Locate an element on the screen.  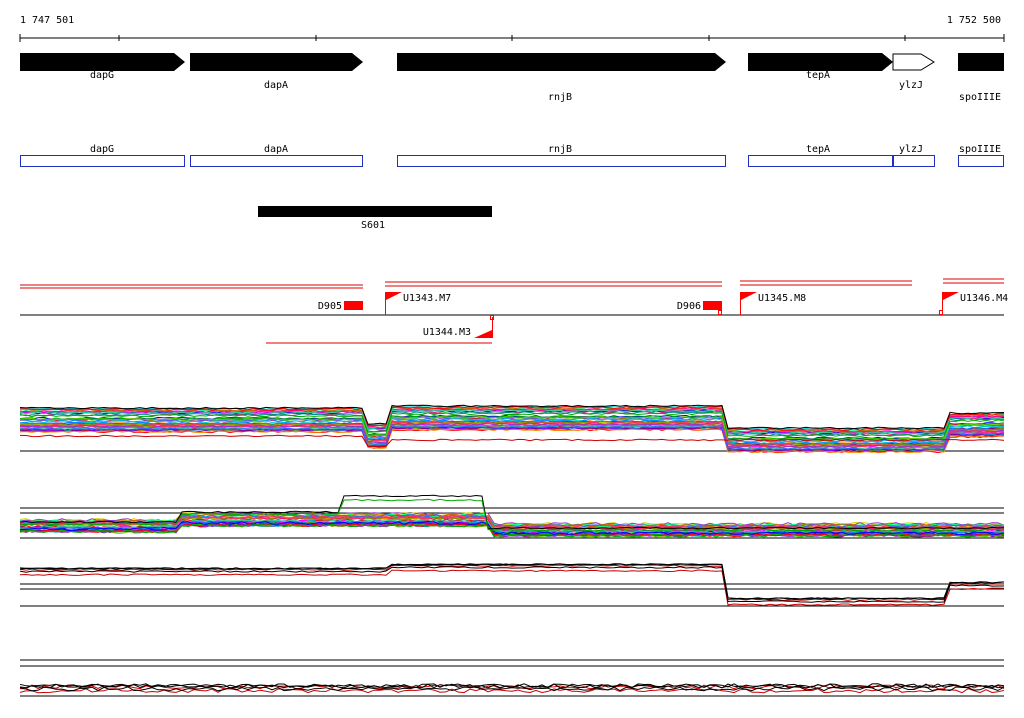
feature-flag-U1344.M3 is located at coordinates (483, 334).